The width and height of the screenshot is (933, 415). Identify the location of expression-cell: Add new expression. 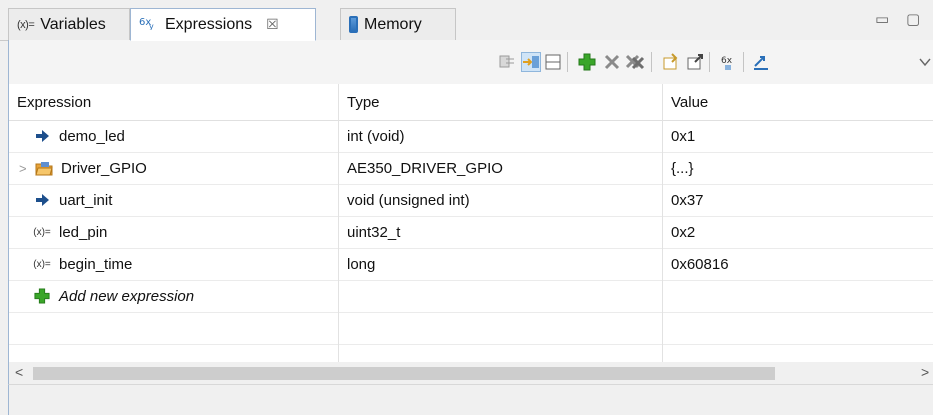
(174, 296).